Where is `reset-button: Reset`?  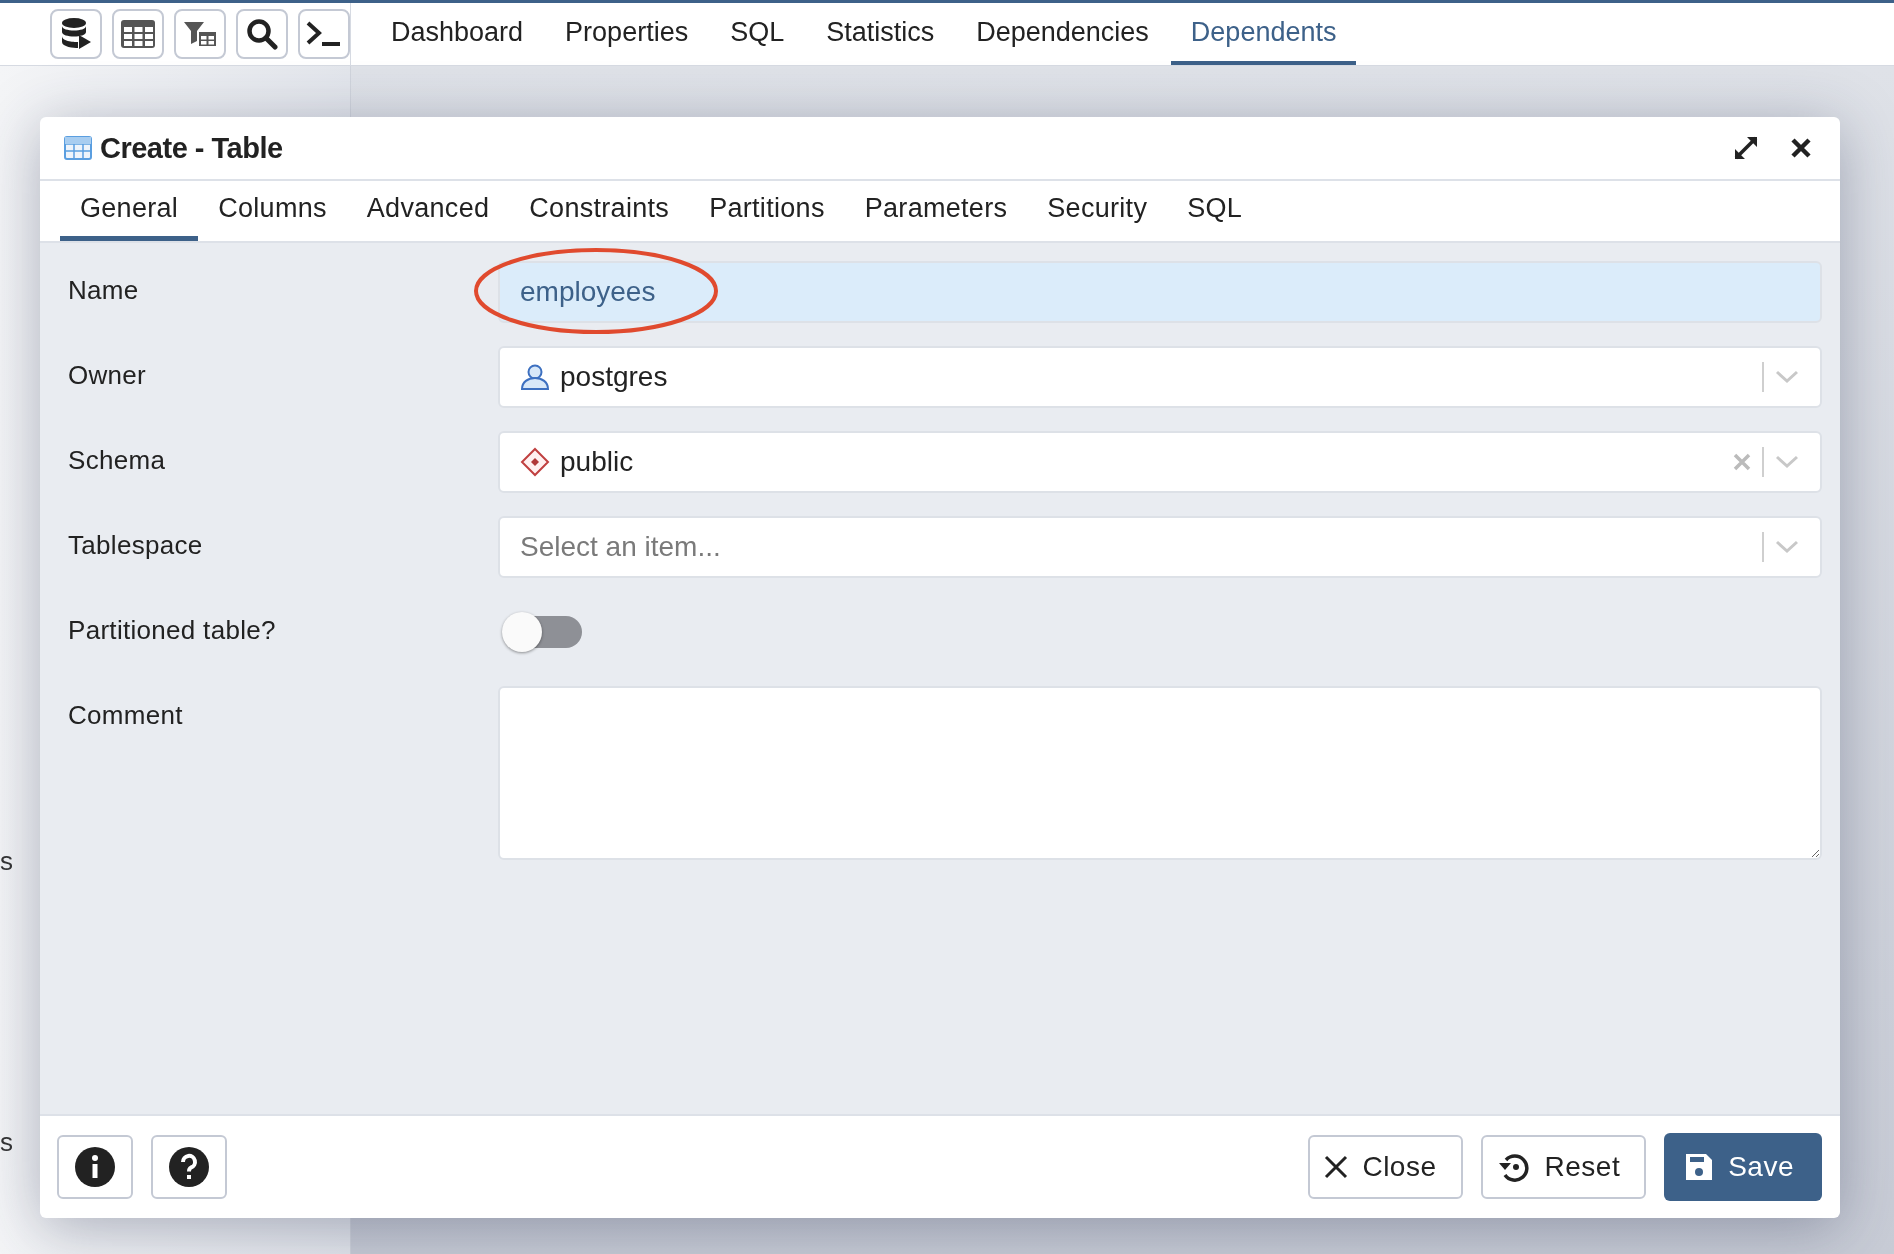
reset-button: Reset is located at coordinates (1563, 1167).